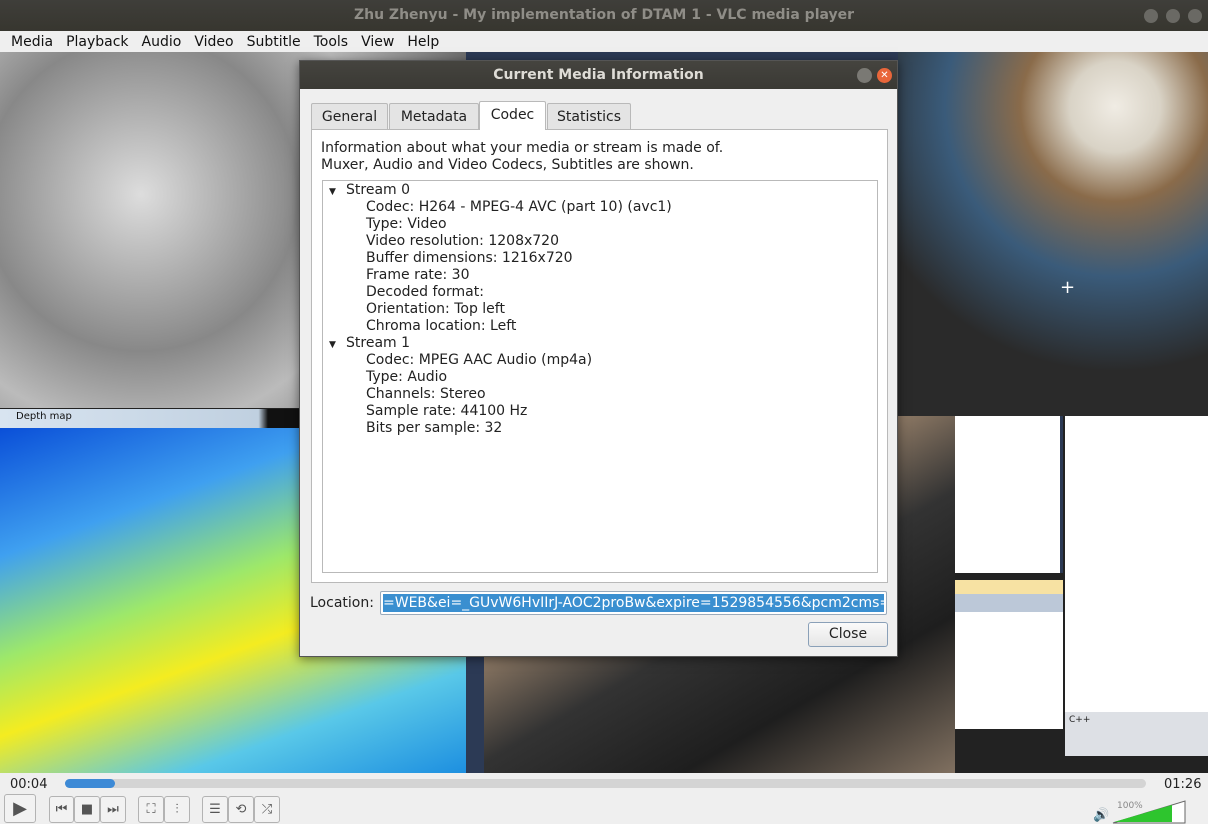  What do you see at coordinates (349, 116) in the screenshot?
I see `tab-general: General` at bounding box center [349, 116].